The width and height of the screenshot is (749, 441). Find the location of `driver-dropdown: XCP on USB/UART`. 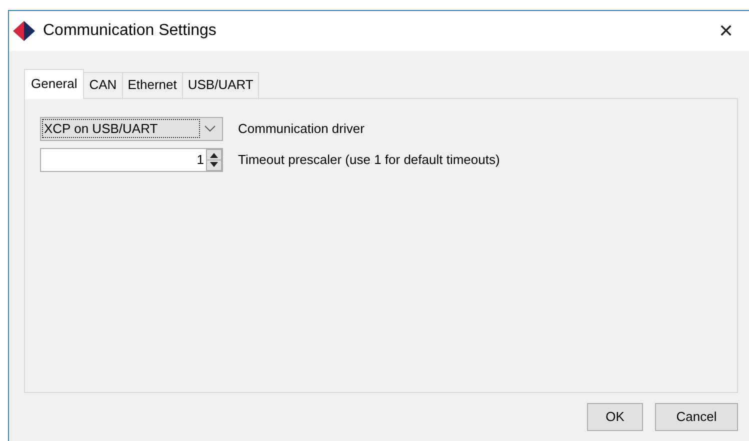

driver-dropdown: XCP on USB/UART is located at coordinates (131, 128).